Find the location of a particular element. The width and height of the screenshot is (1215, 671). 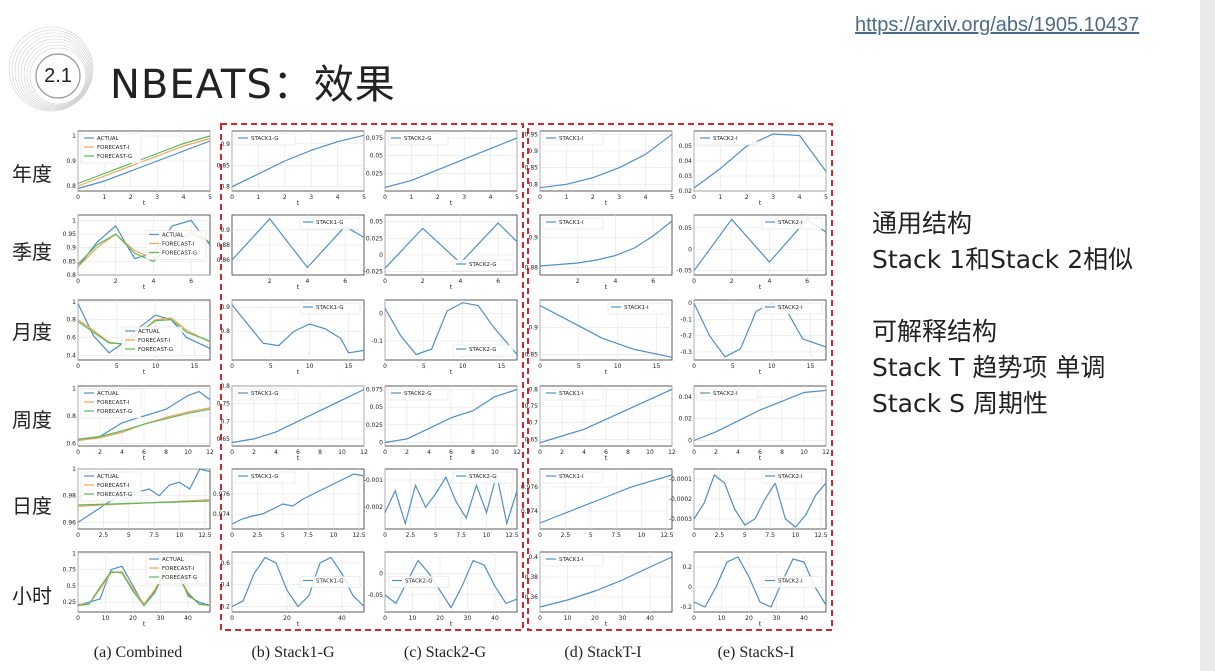

x-tick-label: 15 is located at coordinates (811, 366).